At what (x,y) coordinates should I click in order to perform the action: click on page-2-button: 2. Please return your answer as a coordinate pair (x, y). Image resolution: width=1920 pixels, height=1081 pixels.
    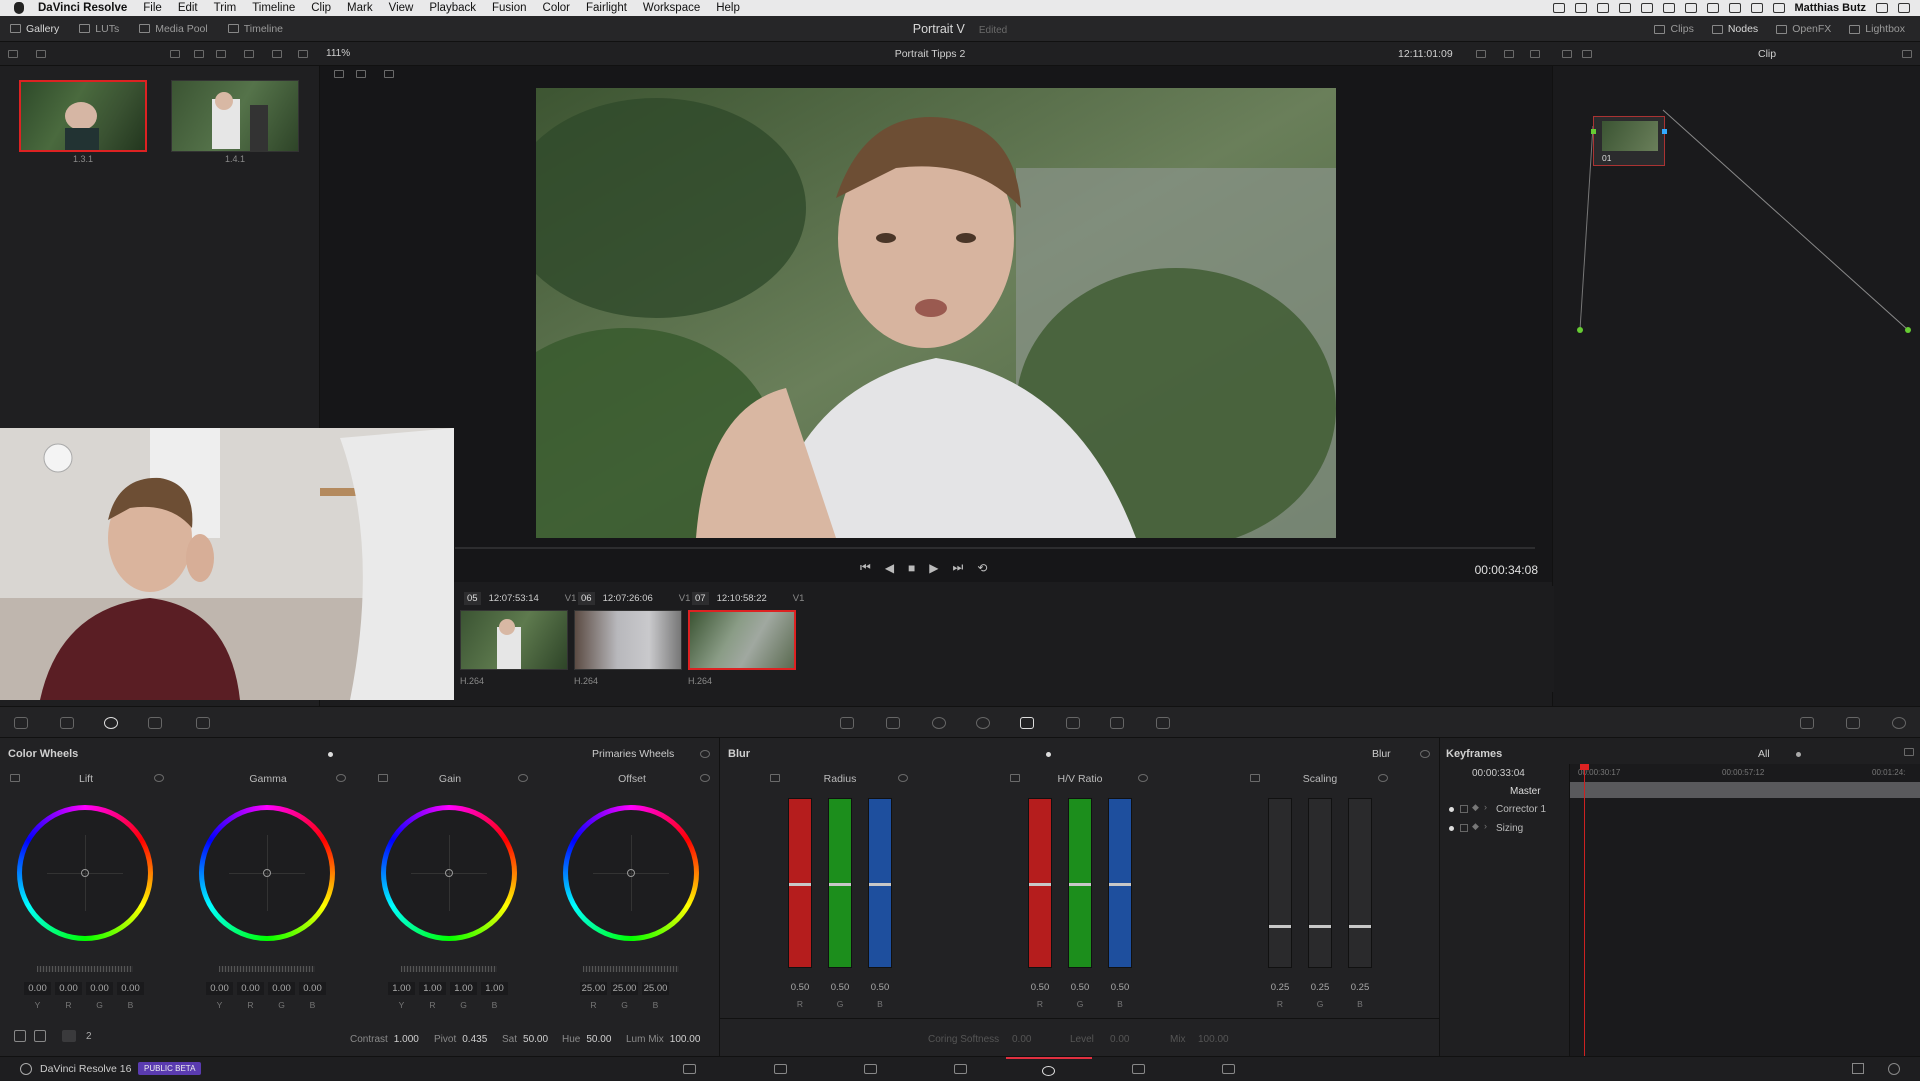
    Looking at the image, I should click on (89, 1036).